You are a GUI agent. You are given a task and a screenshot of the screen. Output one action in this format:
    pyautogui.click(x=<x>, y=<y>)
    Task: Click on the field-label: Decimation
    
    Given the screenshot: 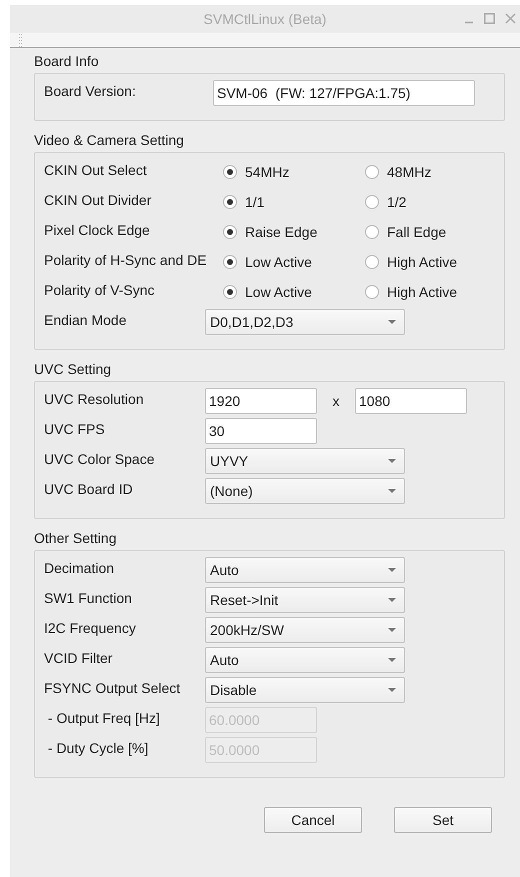 What is the action you would take?
    pyautogui.click(x=80, y=568)
    